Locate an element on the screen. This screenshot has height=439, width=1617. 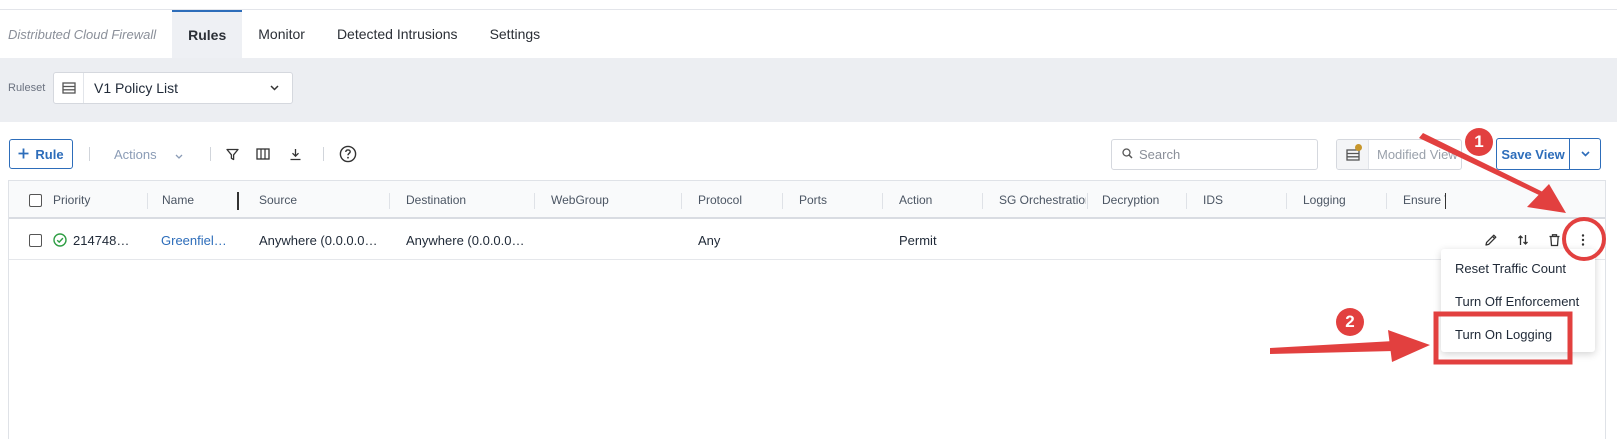
column-header-webgroup: WebGroup is located at coordinates (613, 200).